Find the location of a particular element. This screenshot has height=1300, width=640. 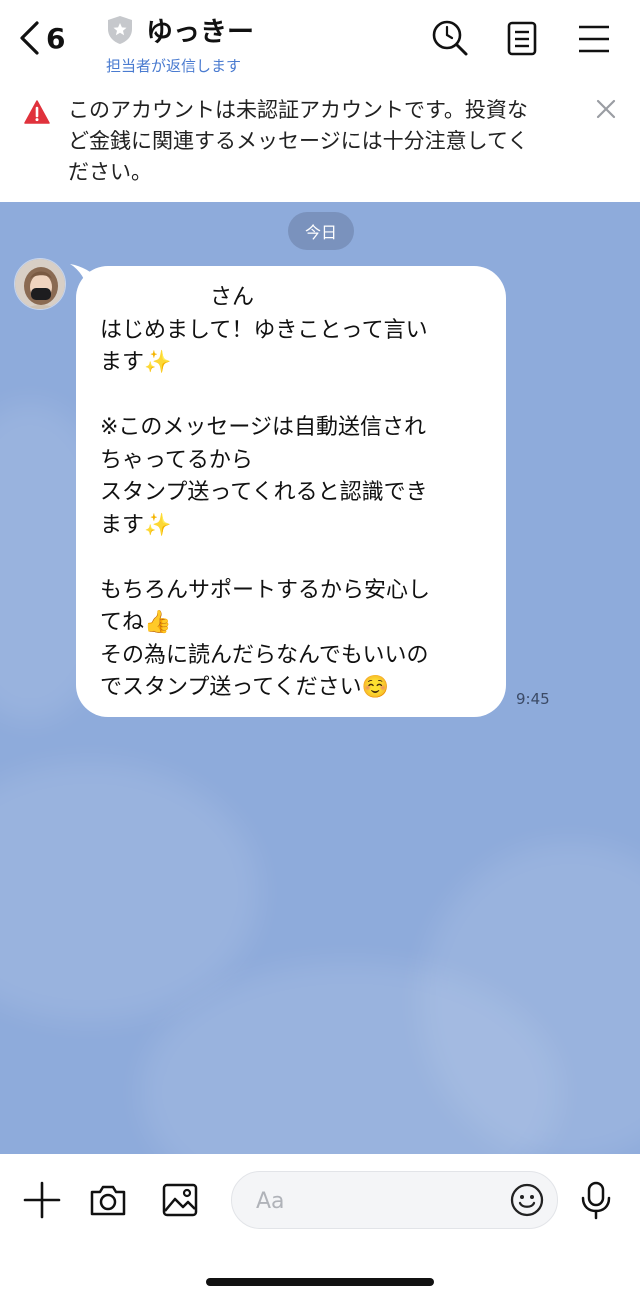

chat-subtitle: 担当者が返信します is located at coordinates (174, 66).